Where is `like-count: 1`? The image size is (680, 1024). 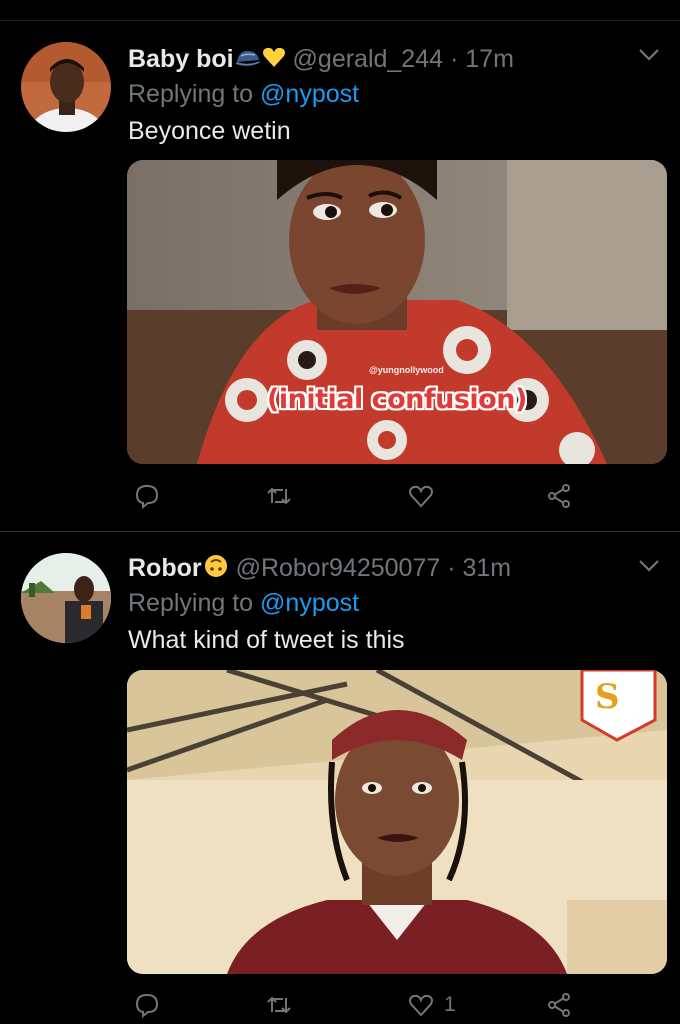
like-count: 1 is located at coordinates (450, 1004).